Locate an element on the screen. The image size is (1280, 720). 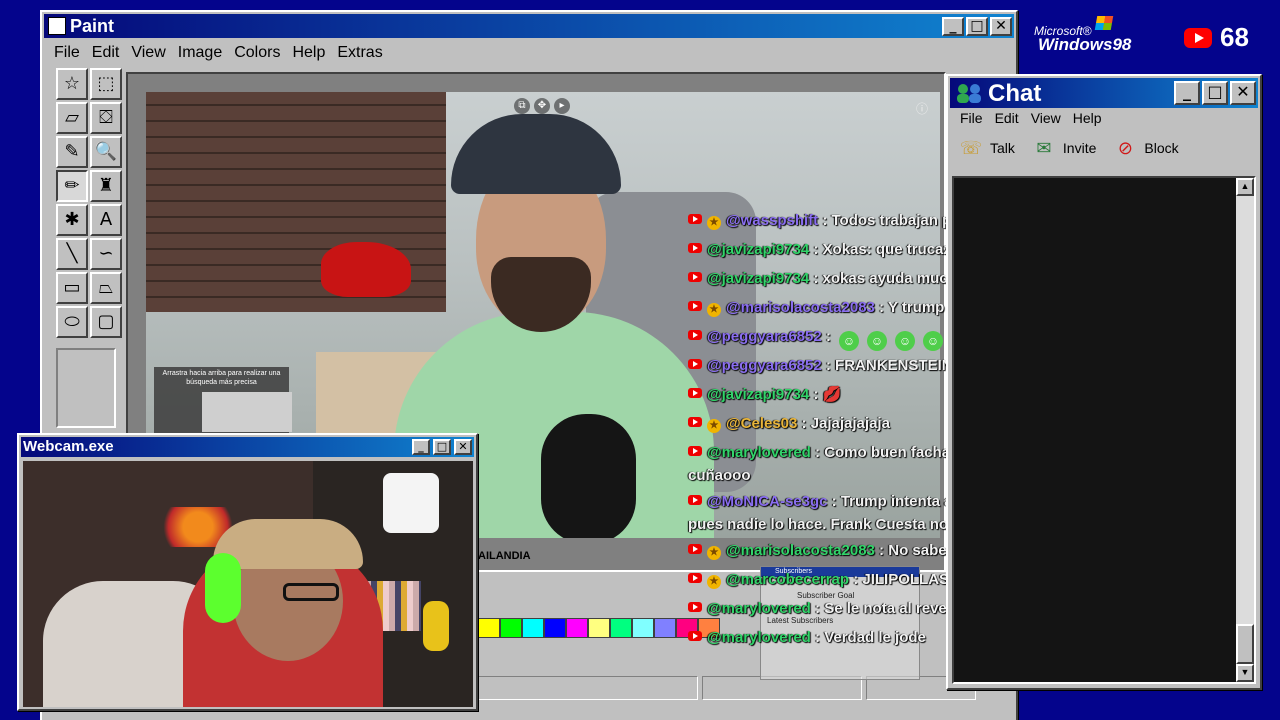
line-tool-button: ╲ is located at coordinates (72, 254).